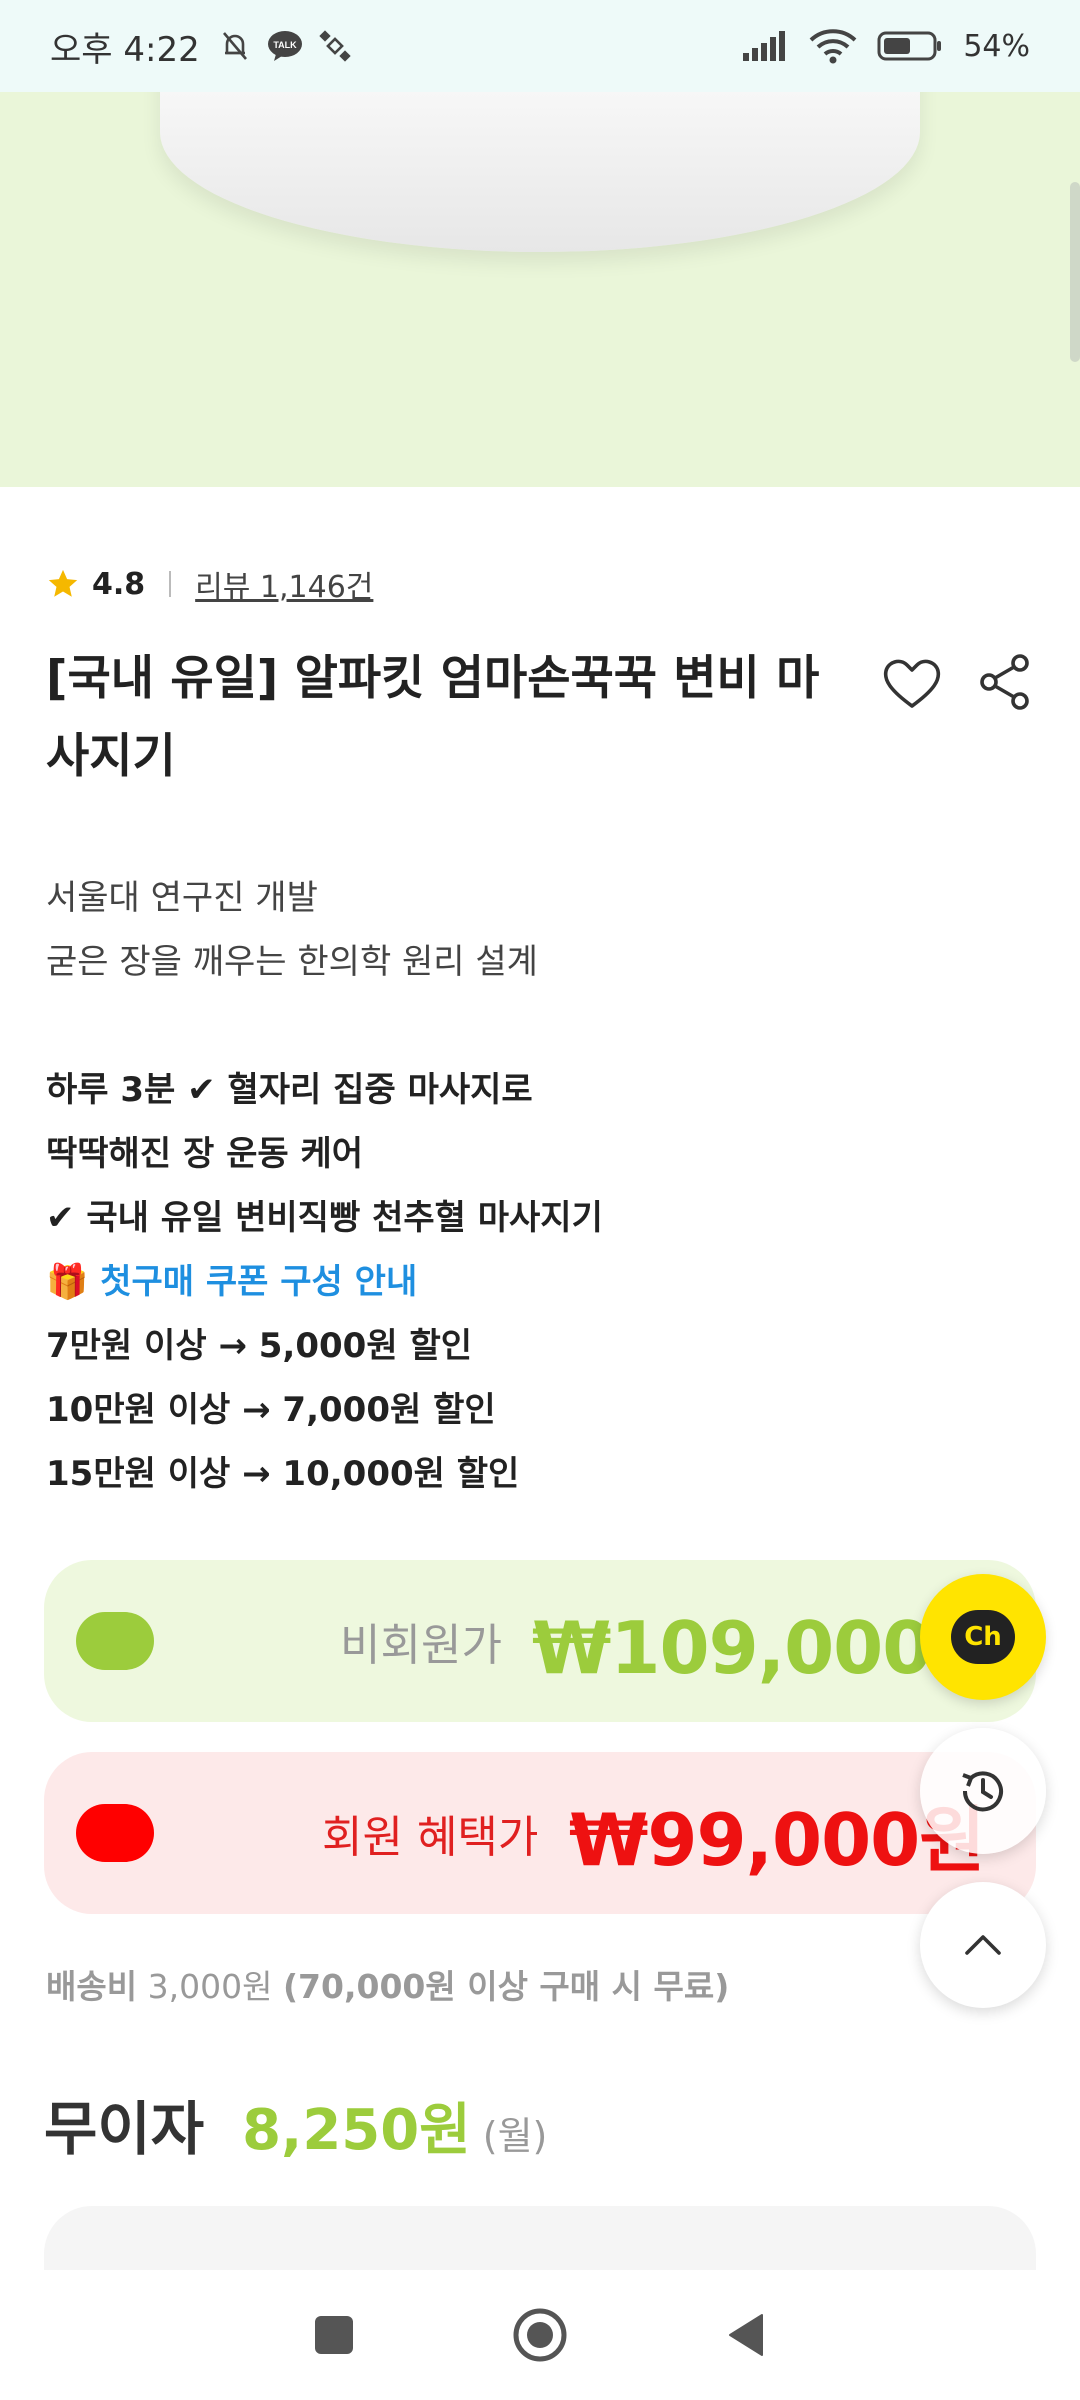 This screenshot has height=2400, width=1080. I want to click on desc-line: 7만원 이상 → 5,000원 할인, so click(259, 1346).